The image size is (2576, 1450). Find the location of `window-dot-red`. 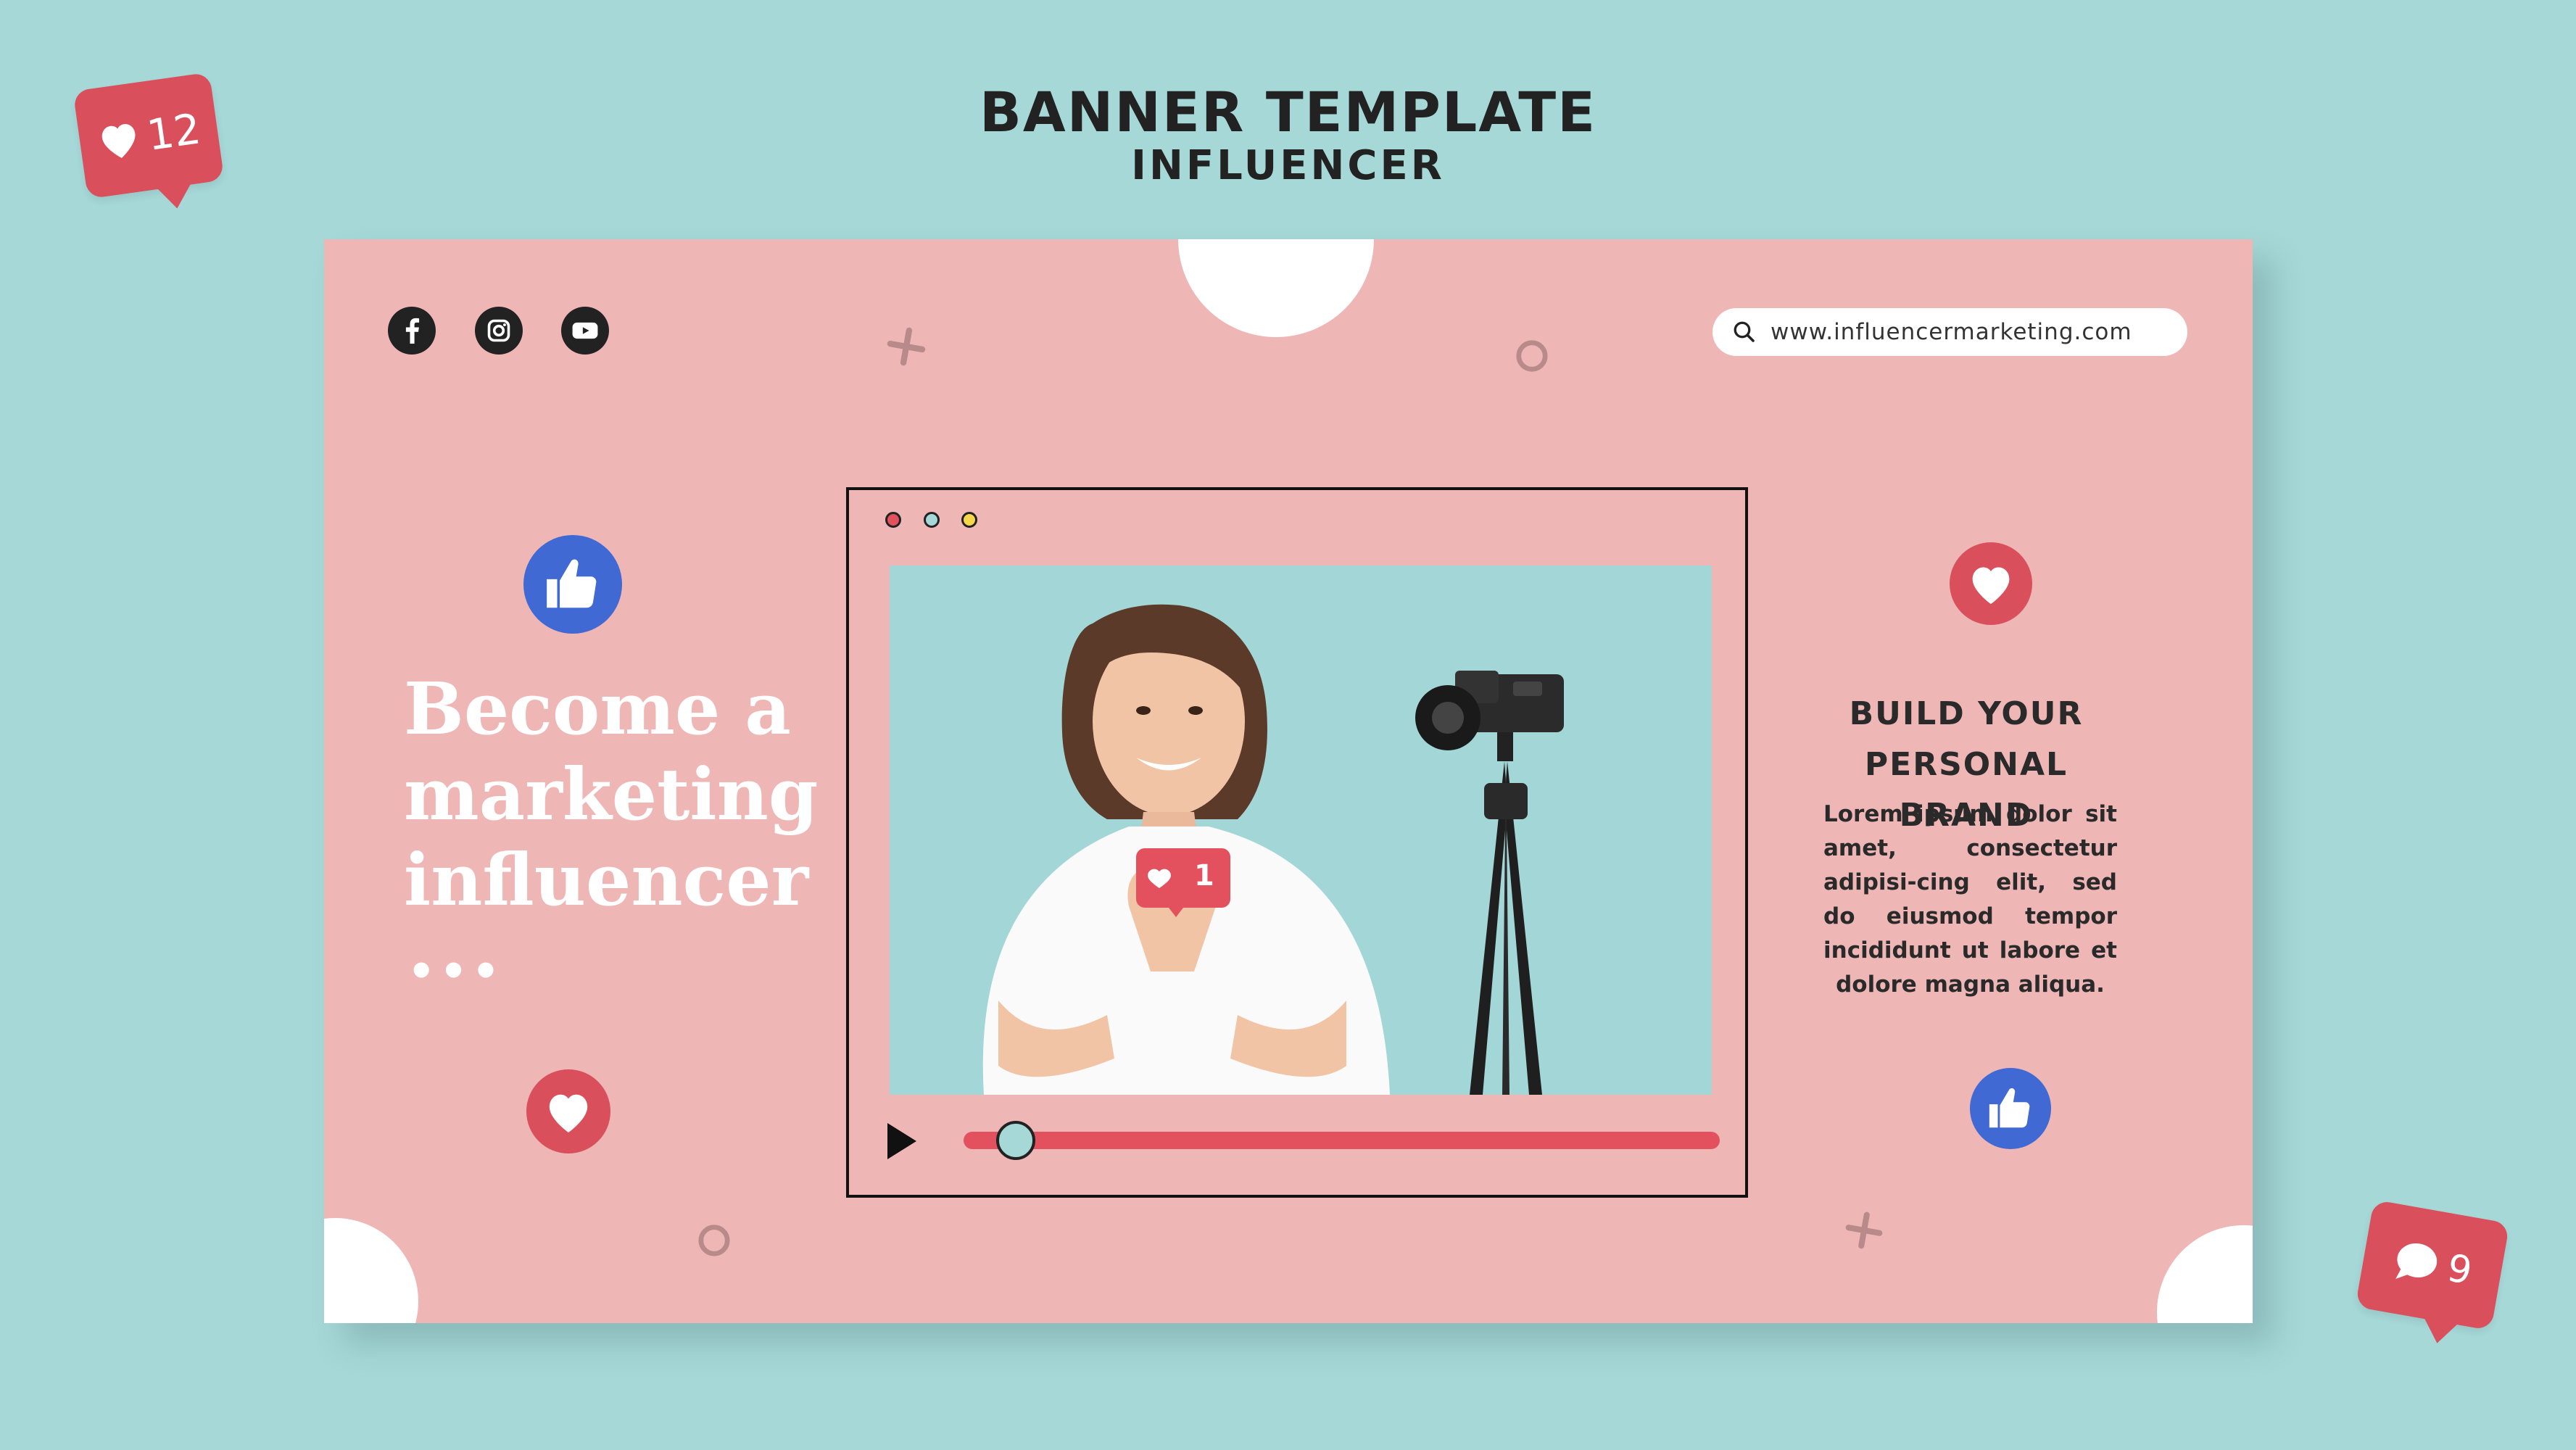

window-dot-red is located at coordinates (893, 520).